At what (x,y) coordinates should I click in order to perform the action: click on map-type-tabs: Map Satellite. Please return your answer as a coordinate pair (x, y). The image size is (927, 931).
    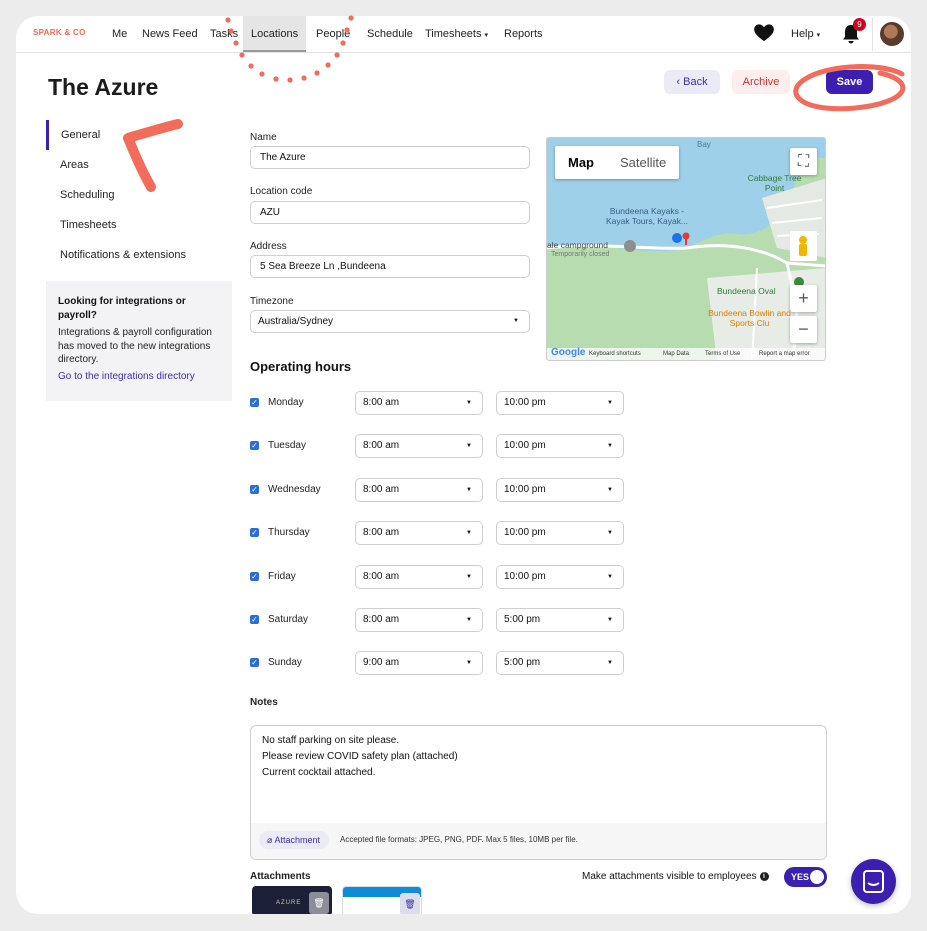
    Looking at the image, I should click on (617, 162).